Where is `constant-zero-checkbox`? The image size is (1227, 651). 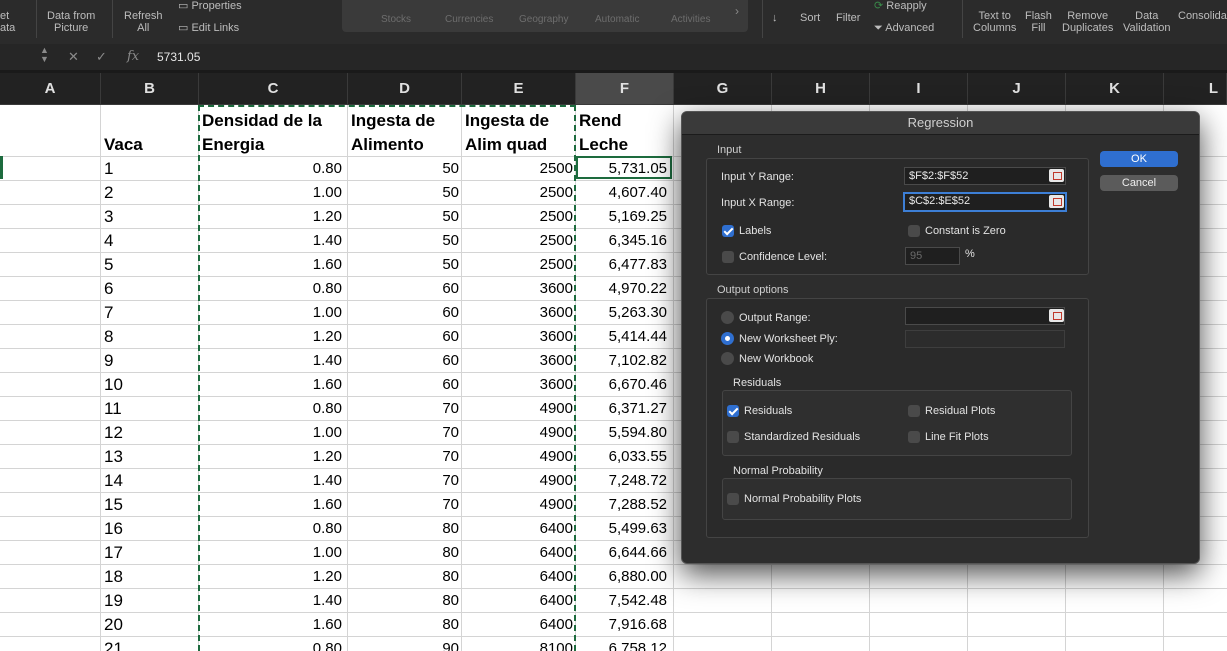
constant-zero-checkbox is located at coordinates (914, 231).